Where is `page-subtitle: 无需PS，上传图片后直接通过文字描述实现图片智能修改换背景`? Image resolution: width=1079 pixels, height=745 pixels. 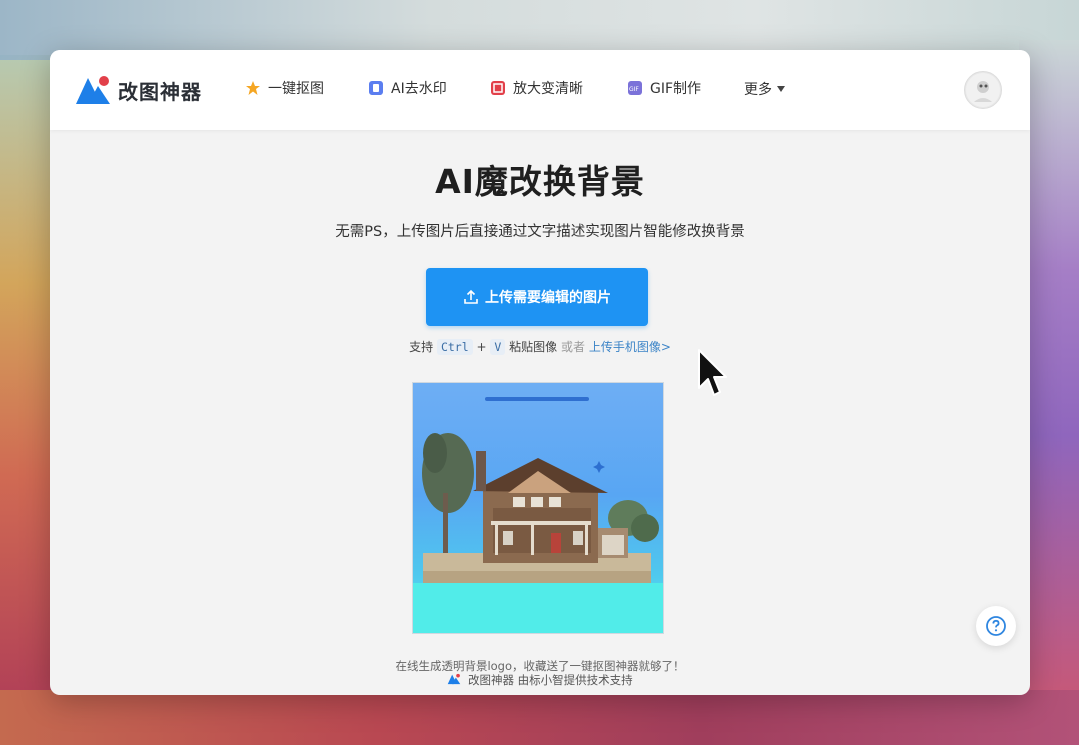 page-subtitle: 无需PS，上传图片后直接通过文字描述实现图片智能修改换背景 is located at coordinates (540, 232).